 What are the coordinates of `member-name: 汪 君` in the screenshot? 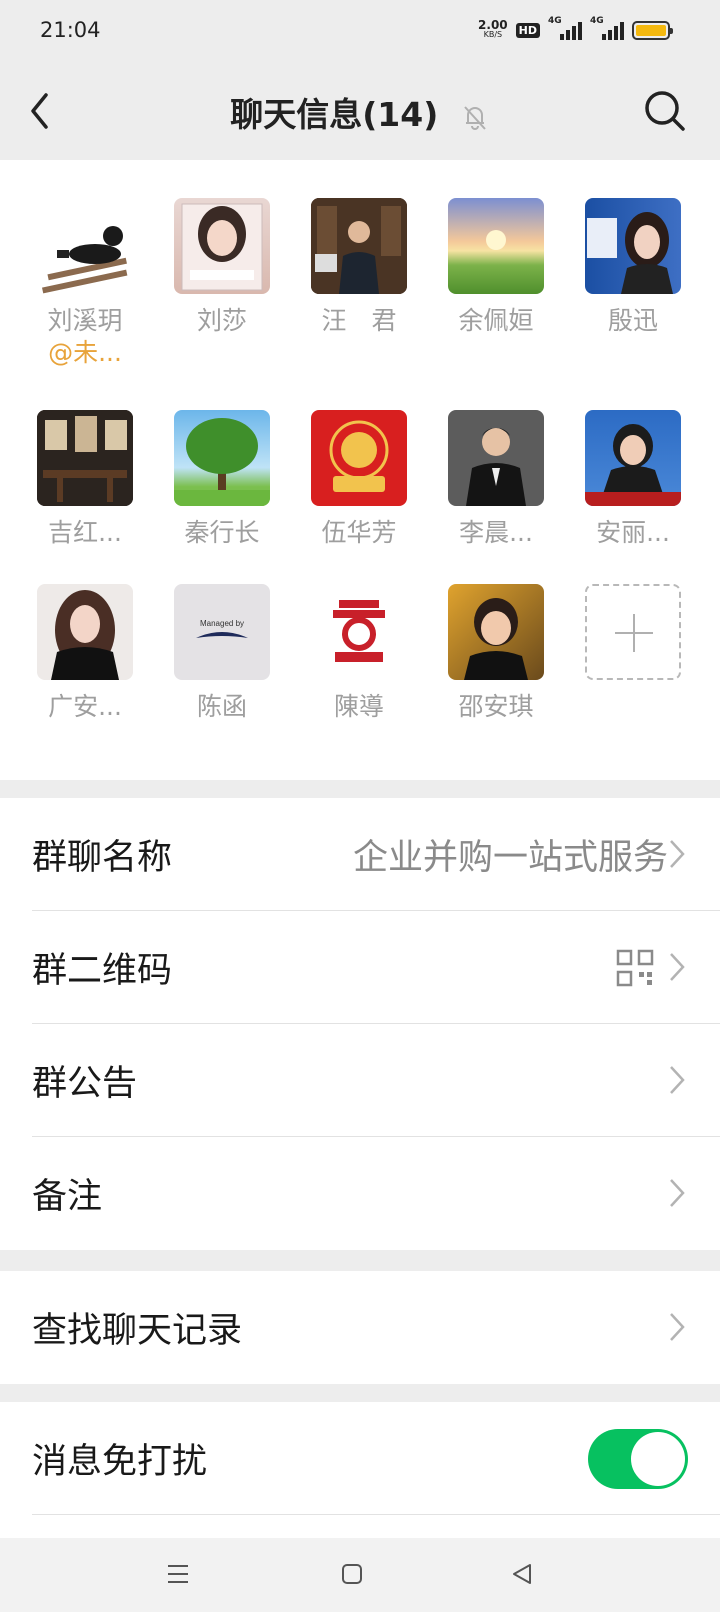 It's located at (359, 320).